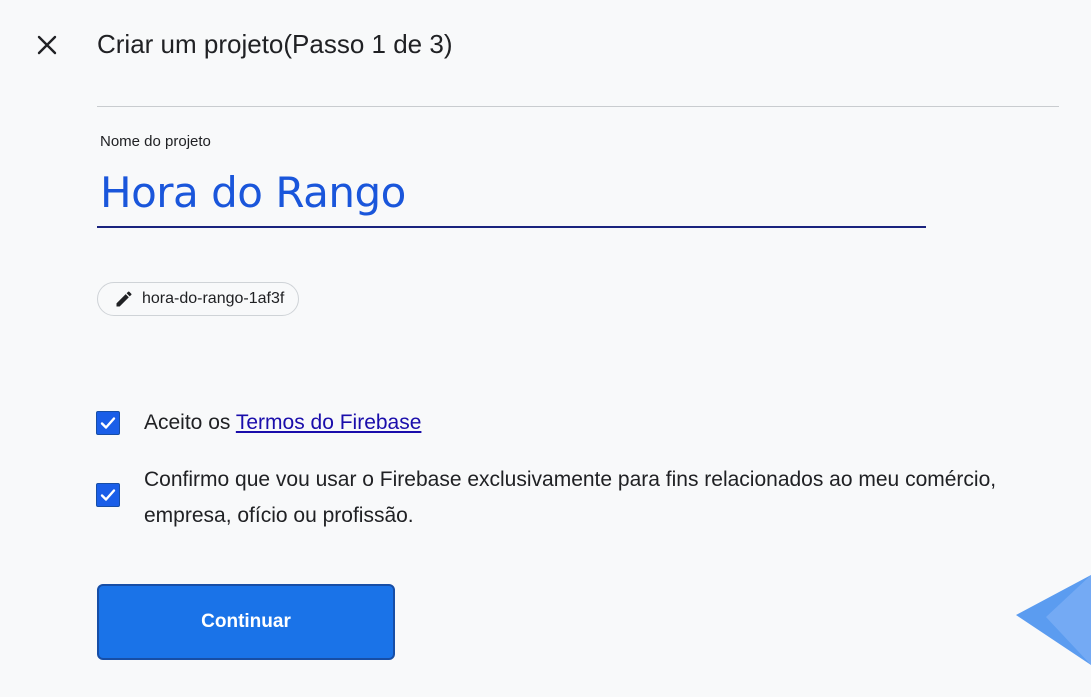 Image resolution: width=1091 pixels, height=697 pixels. Describe the element at coordinates (578, 106) in the screenshot. I see `header-divider` at that location.